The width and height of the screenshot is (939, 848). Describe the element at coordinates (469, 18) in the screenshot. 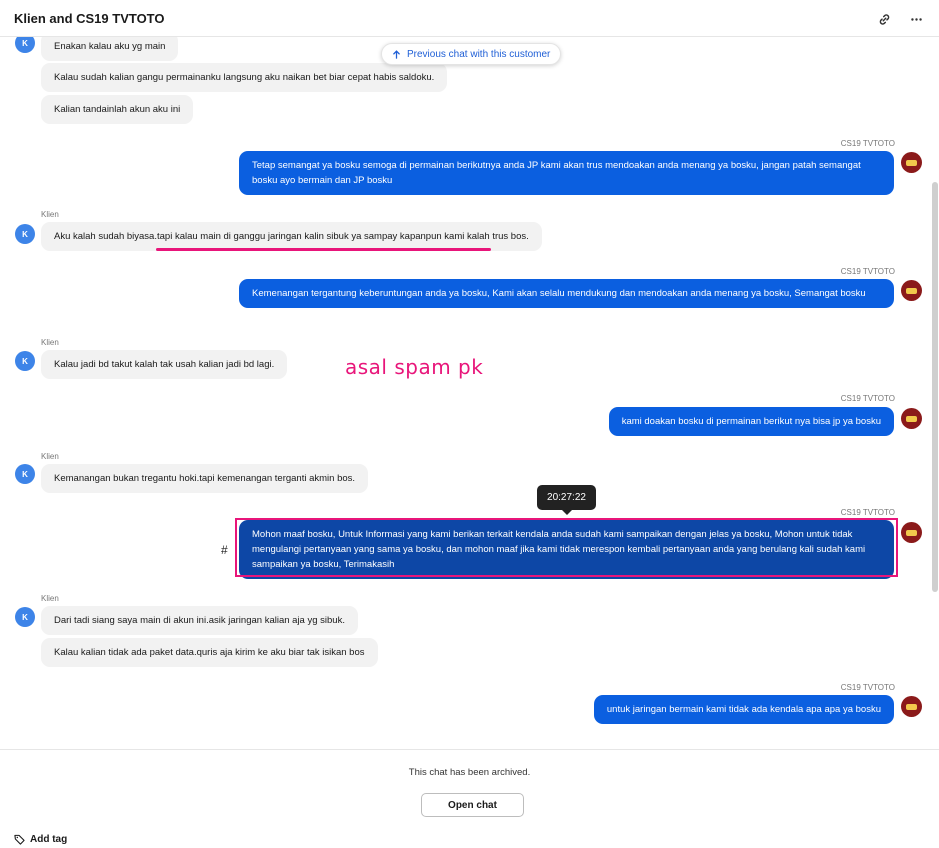

I see `chat-header: Klien and CS19 TVTOTO` at that location.